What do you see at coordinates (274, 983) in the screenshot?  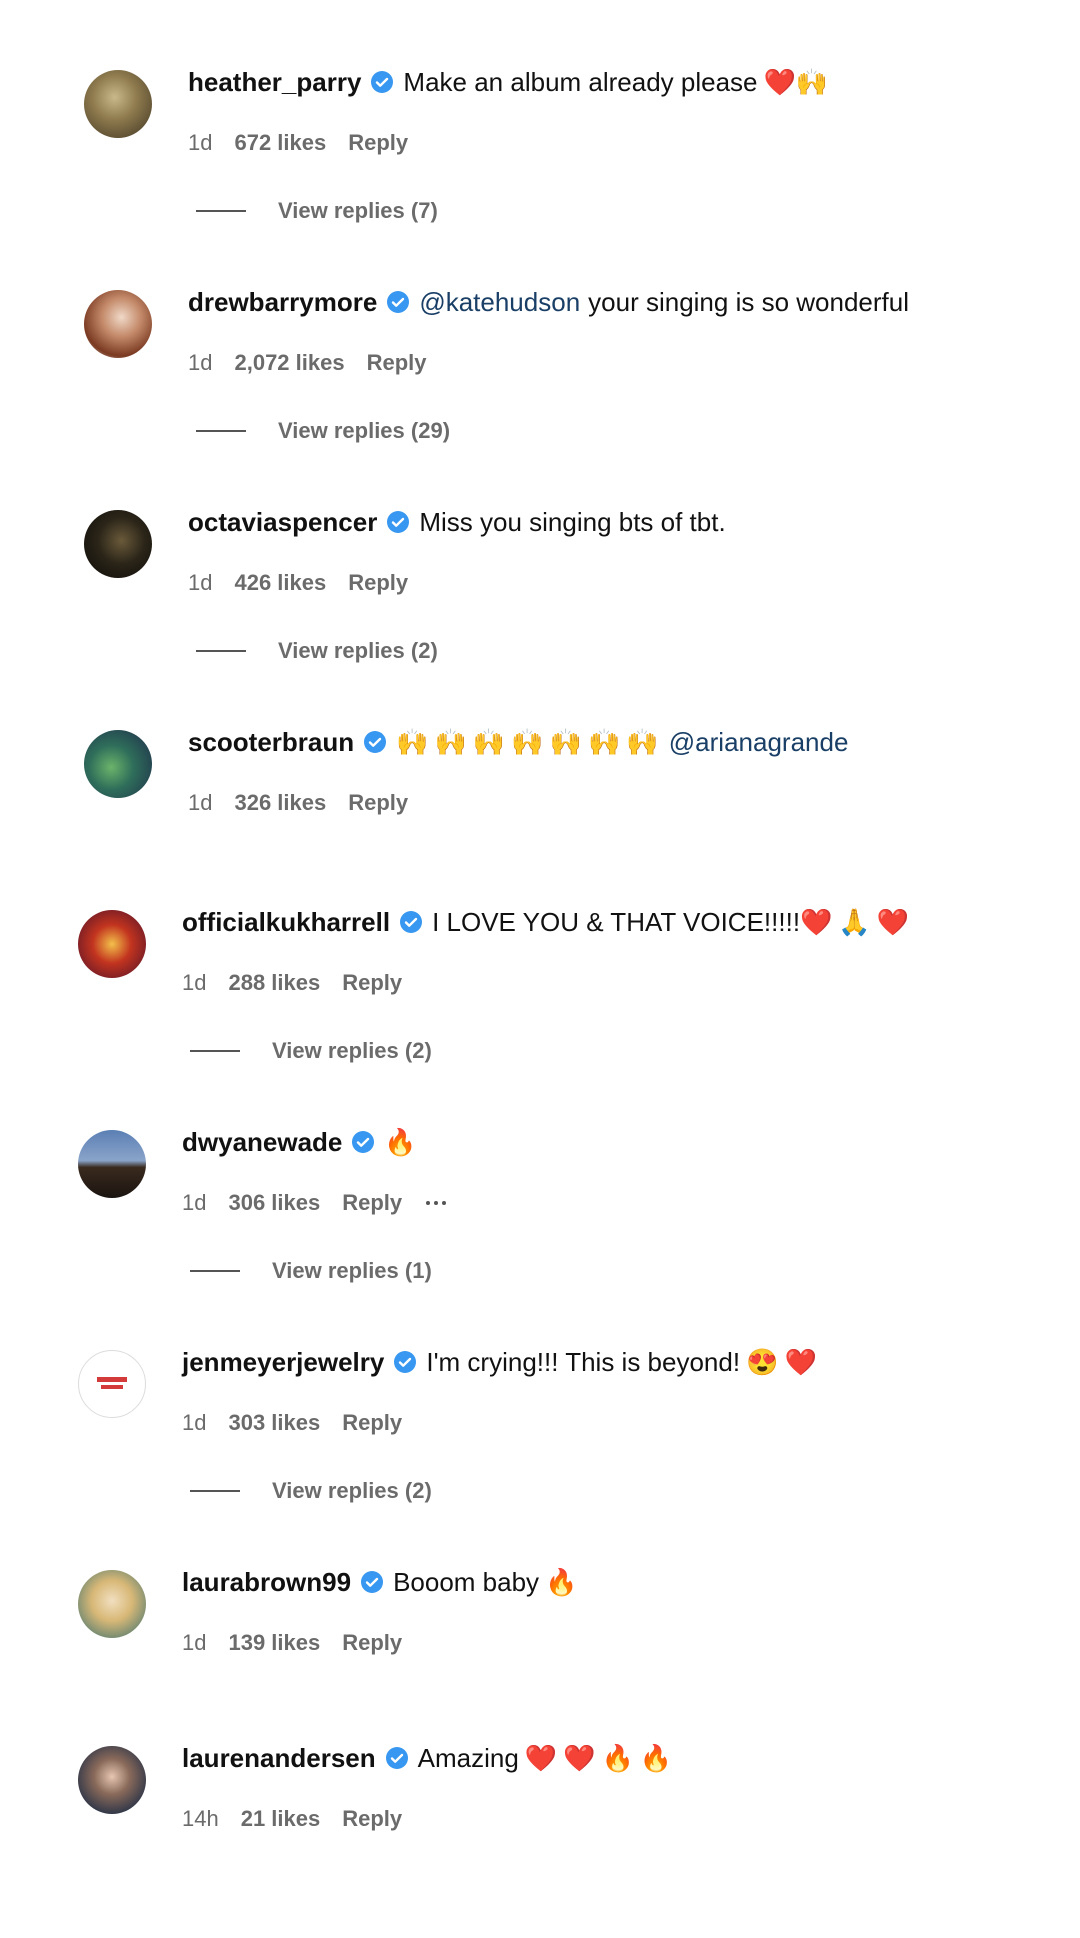 I see `likes-count: 288 likes` at bounding box center [274, 983].